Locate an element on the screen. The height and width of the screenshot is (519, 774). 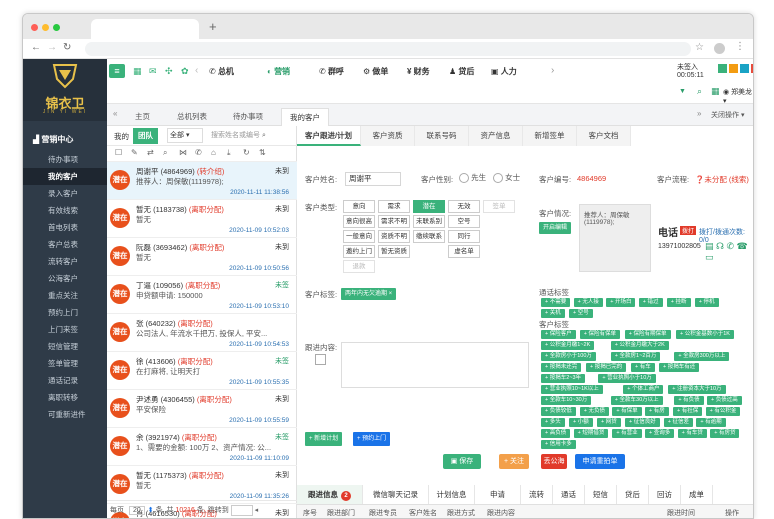
tag-chip: + 有房贷 is located at coordinates (725, 433).